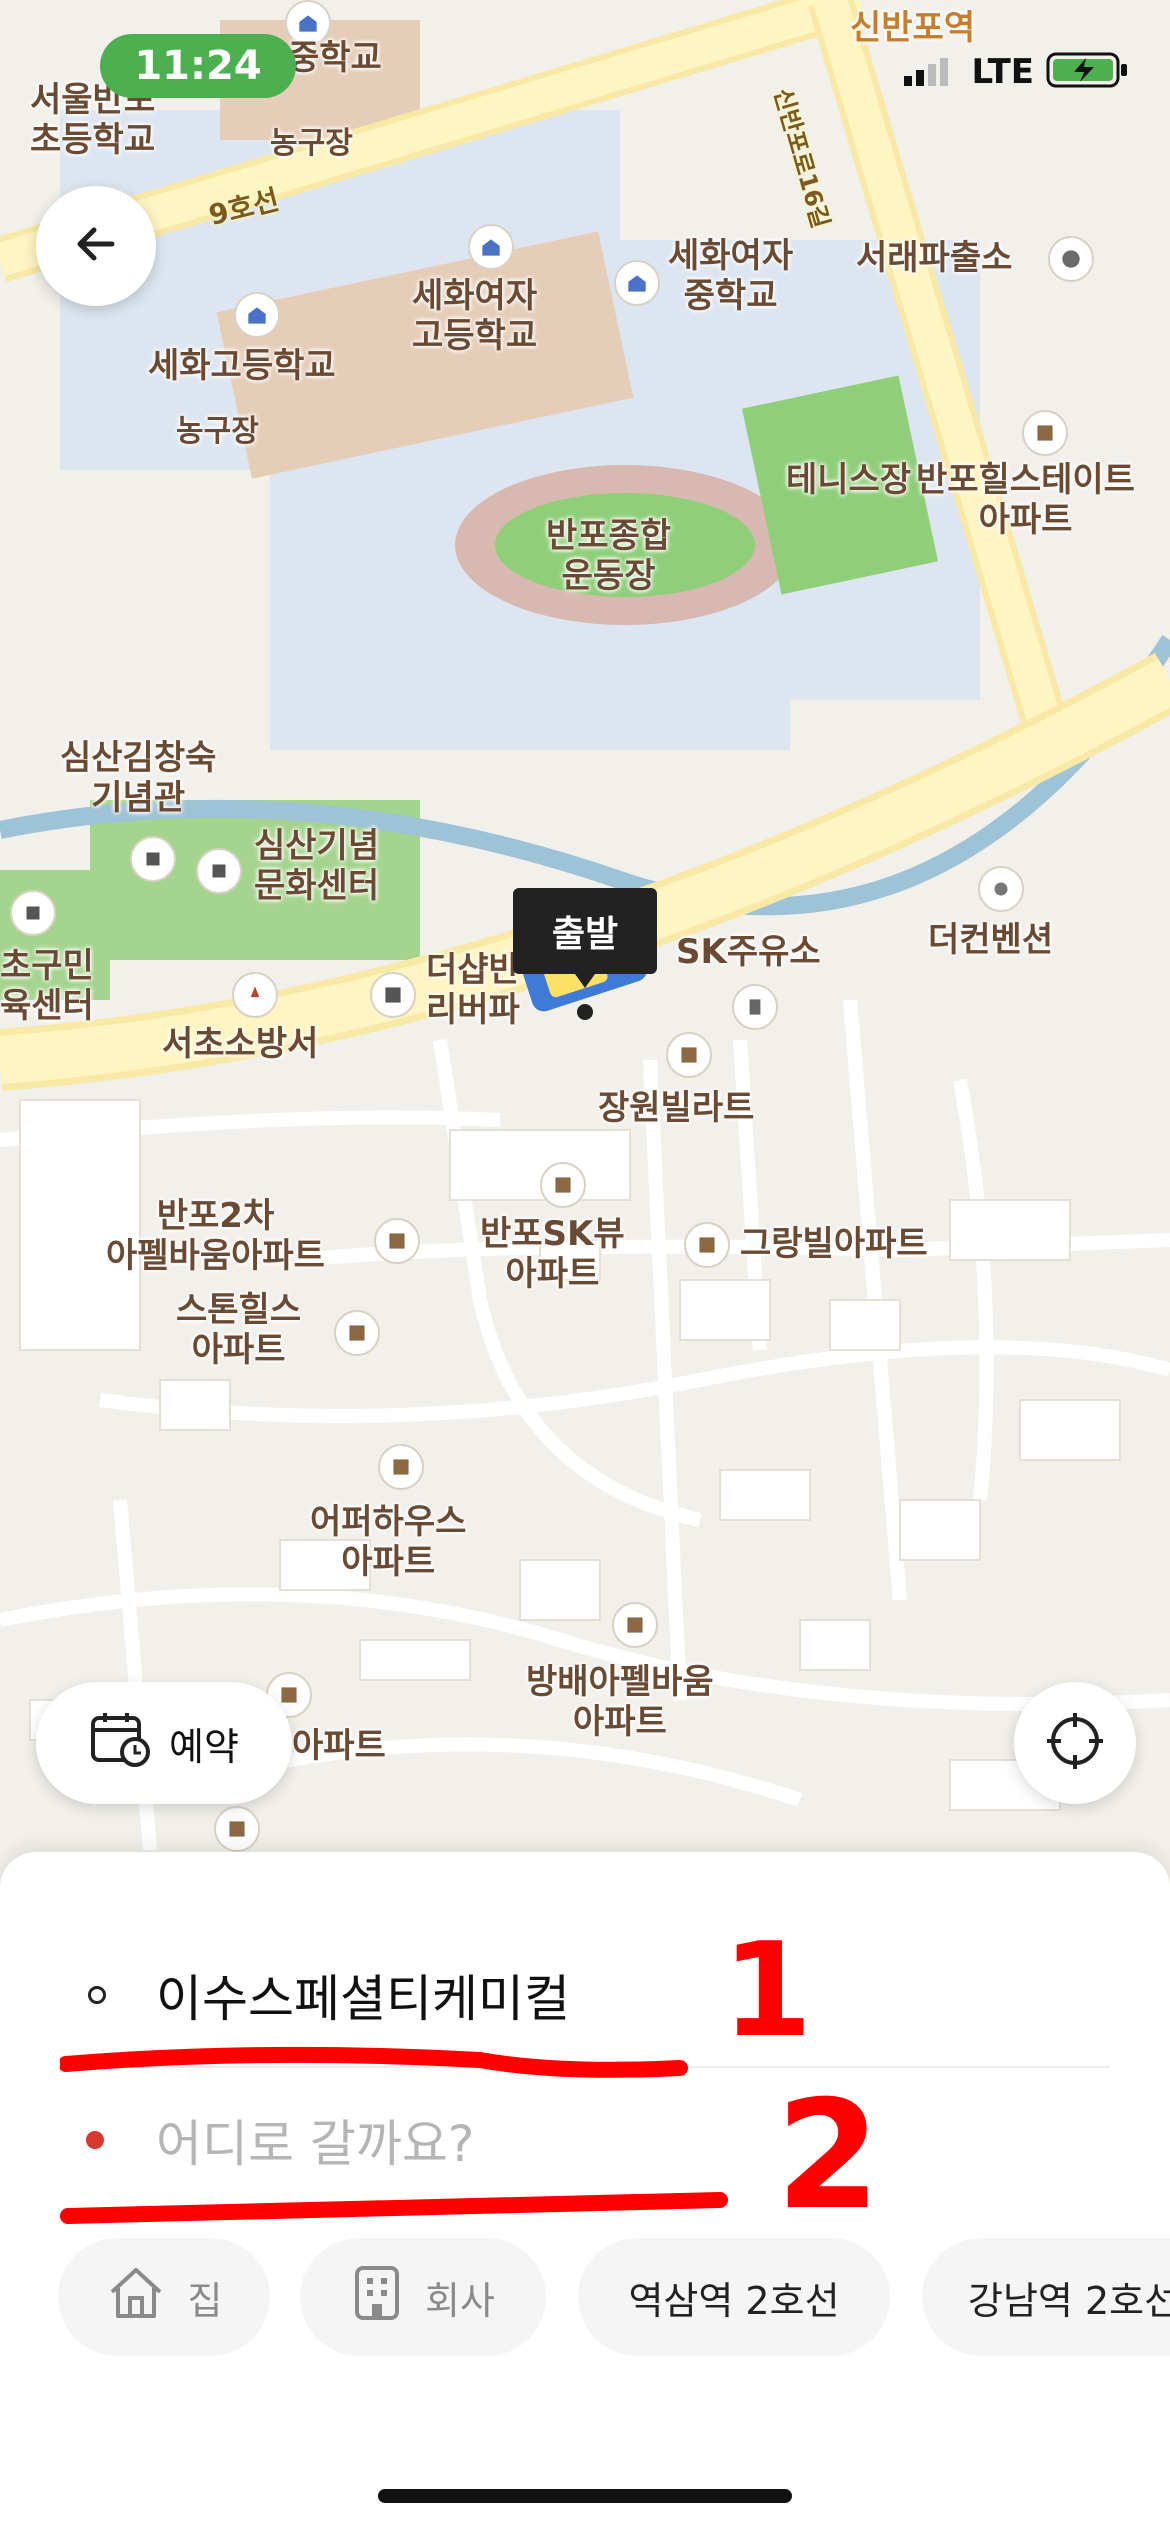 Image resolution: width=1170 pixels, height=2532 pixels. Describe the element at coordinates (97, 1995) in the screenshot. I see `origin-dot-icon` at that location.